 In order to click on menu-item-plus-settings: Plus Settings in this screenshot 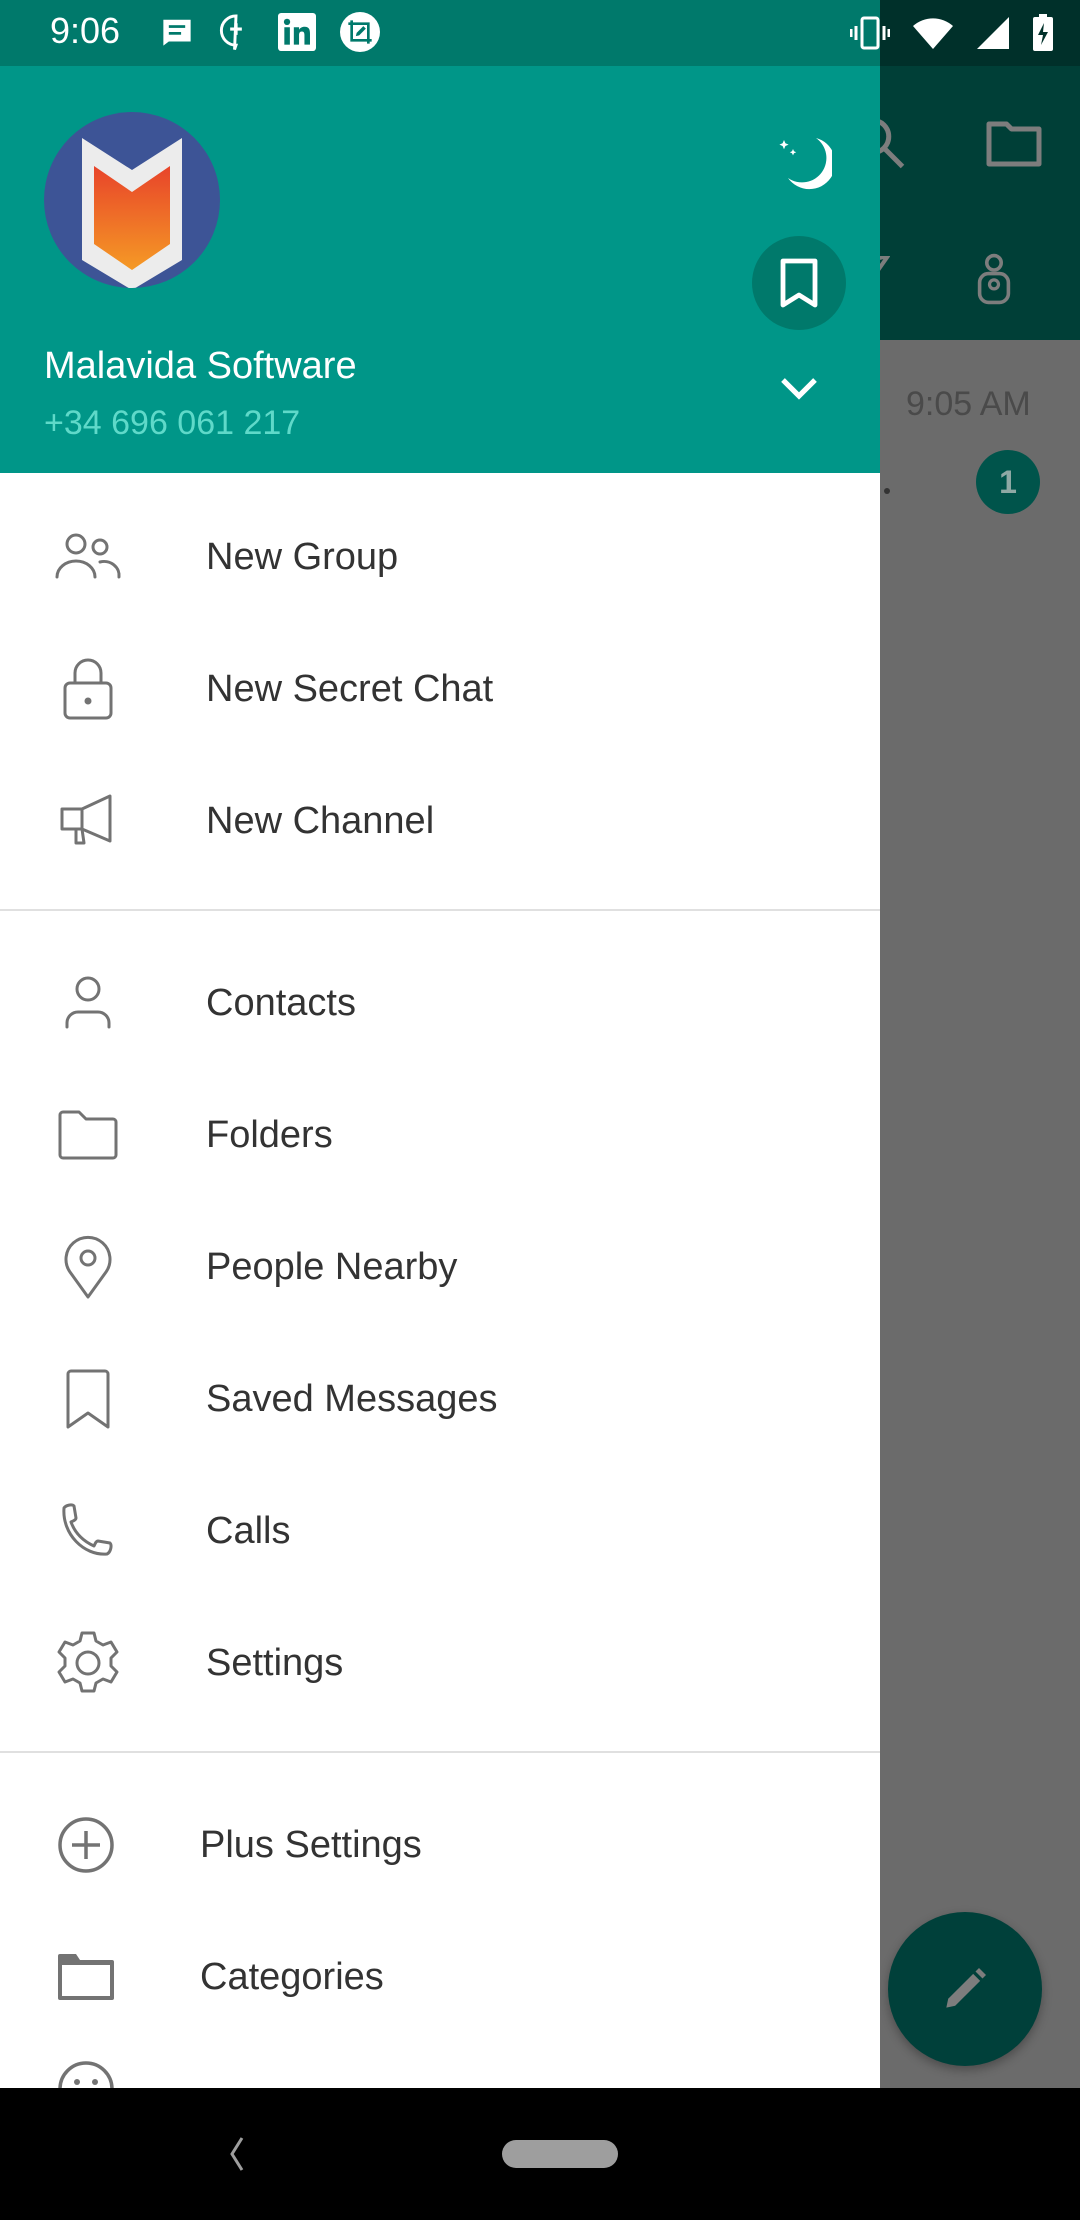, I will do `click(440, 1845)`.